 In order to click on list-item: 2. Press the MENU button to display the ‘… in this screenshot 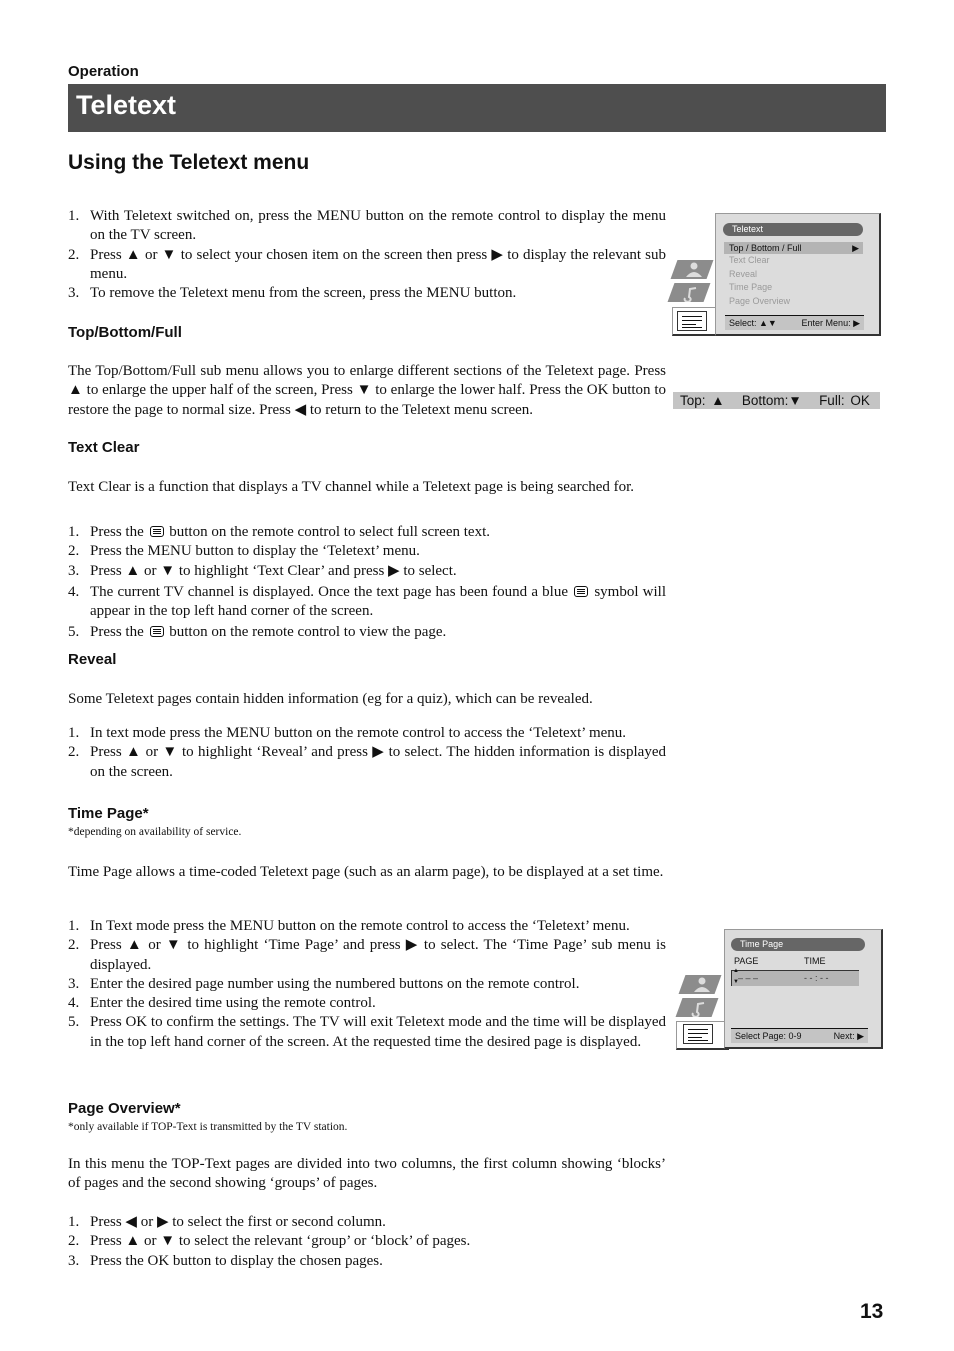, I will do `click(244, 551)`.